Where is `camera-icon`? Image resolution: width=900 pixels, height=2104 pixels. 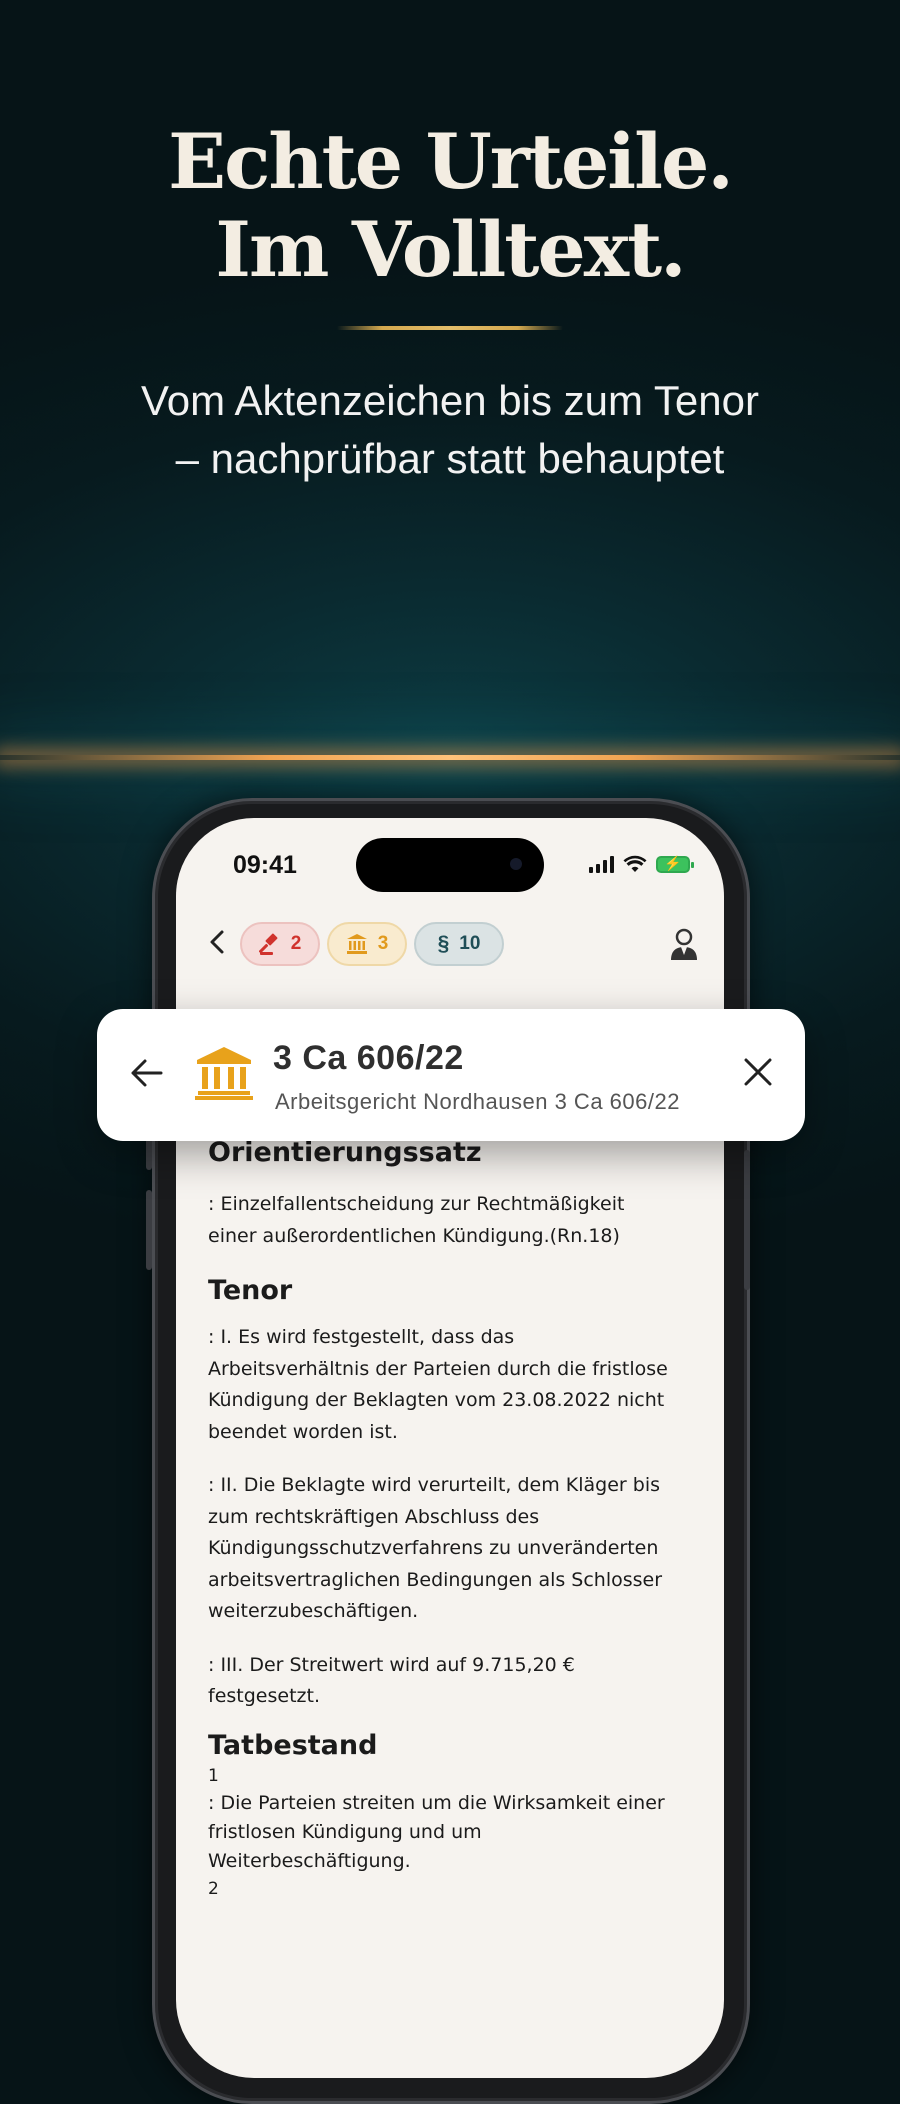
camera-icon is located at coordinates (516, 864).